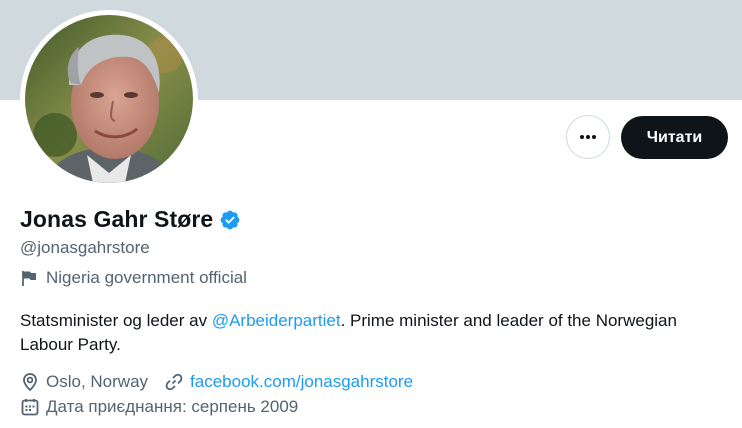 The width and height of the screenshot is (742, 428). I want to click on join-date-item: Дата приєднання: серпень 2009, so click(159, 407).